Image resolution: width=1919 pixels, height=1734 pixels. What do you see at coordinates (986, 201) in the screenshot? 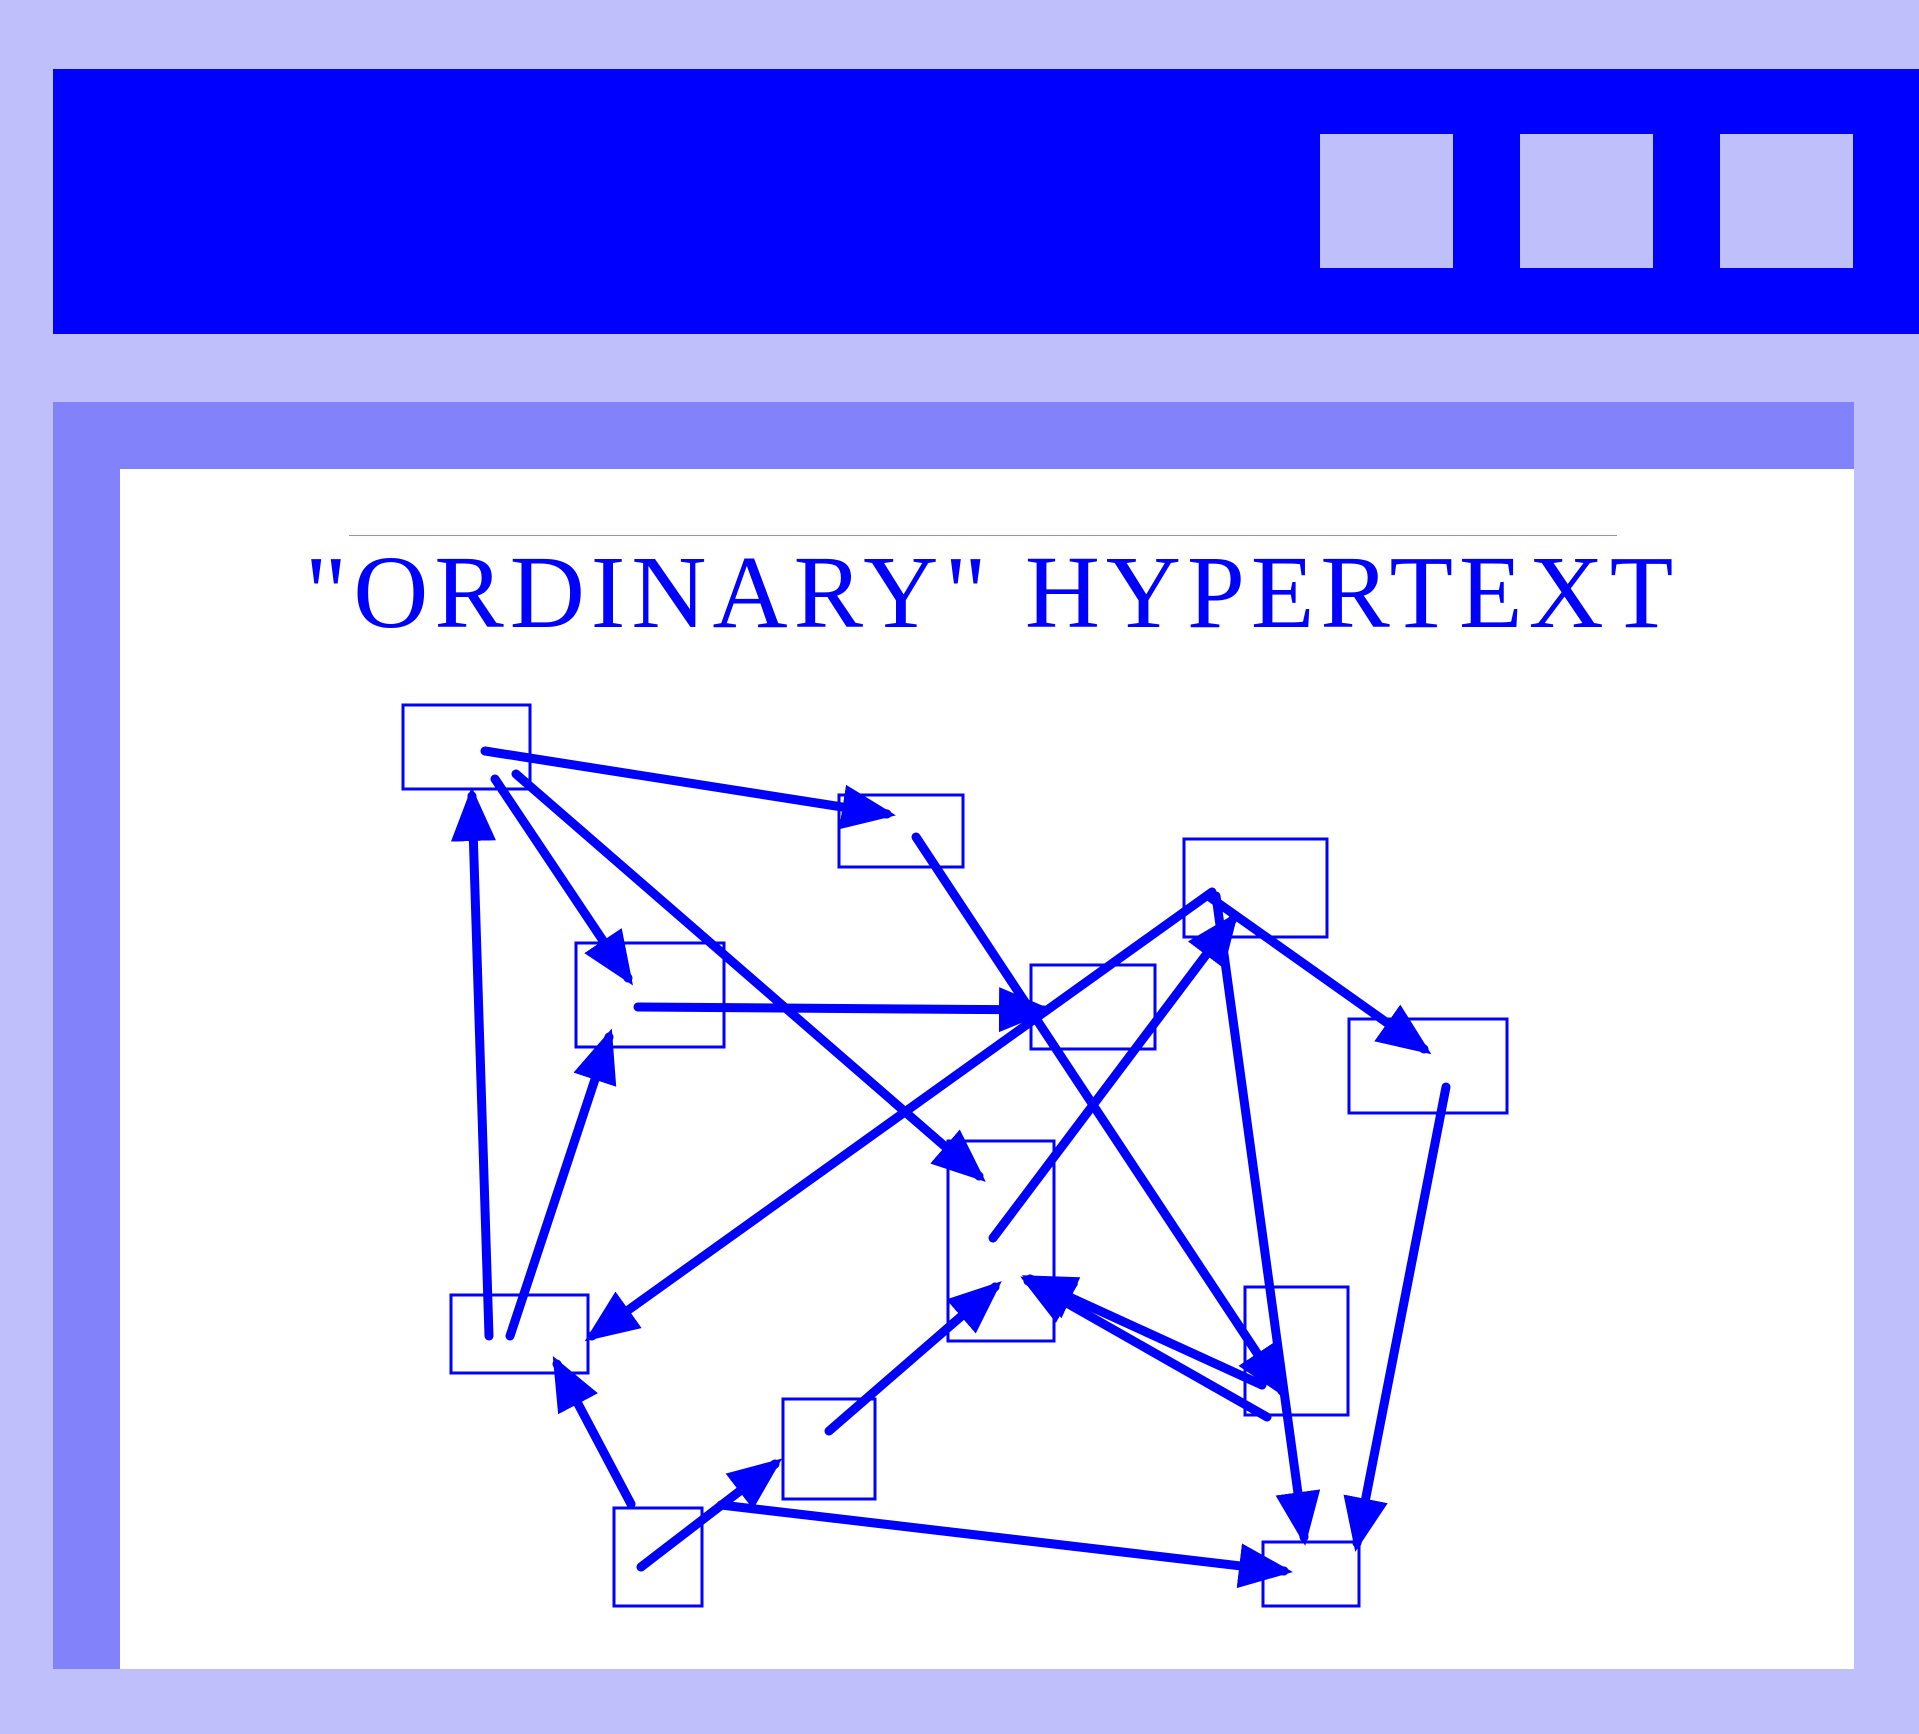
I see `window-titlebar` at bounding box center [986, 201].